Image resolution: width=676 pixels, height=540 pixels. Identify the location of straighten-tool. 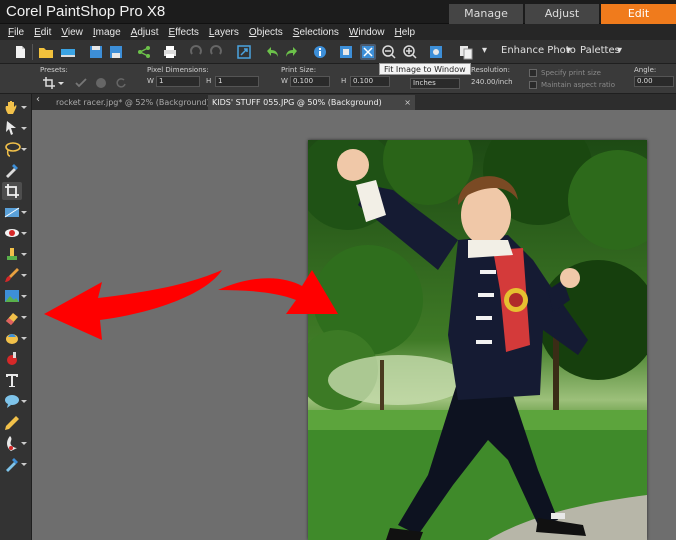
(12, 212).